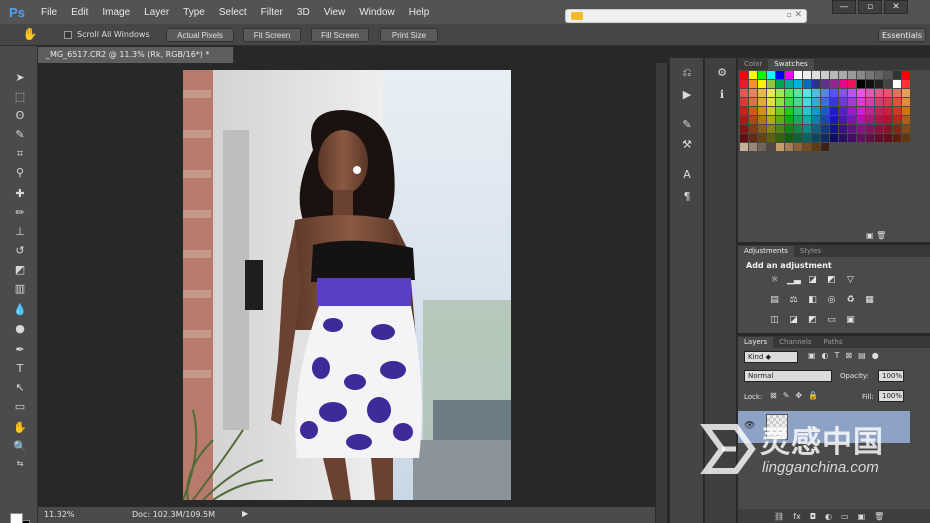  What do you see at coordinates (789, 14) in the screenshot?
I see `restore-icon: ▫` at bounding box center [789, 14].